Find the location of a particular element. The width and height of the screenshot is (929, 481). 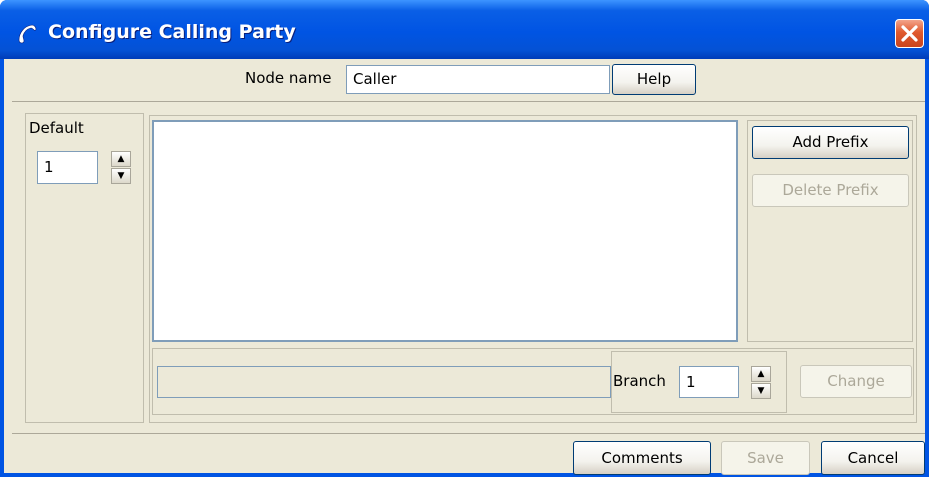

branch-spin-up-button: ▲ is located at coordinates (761, 374).